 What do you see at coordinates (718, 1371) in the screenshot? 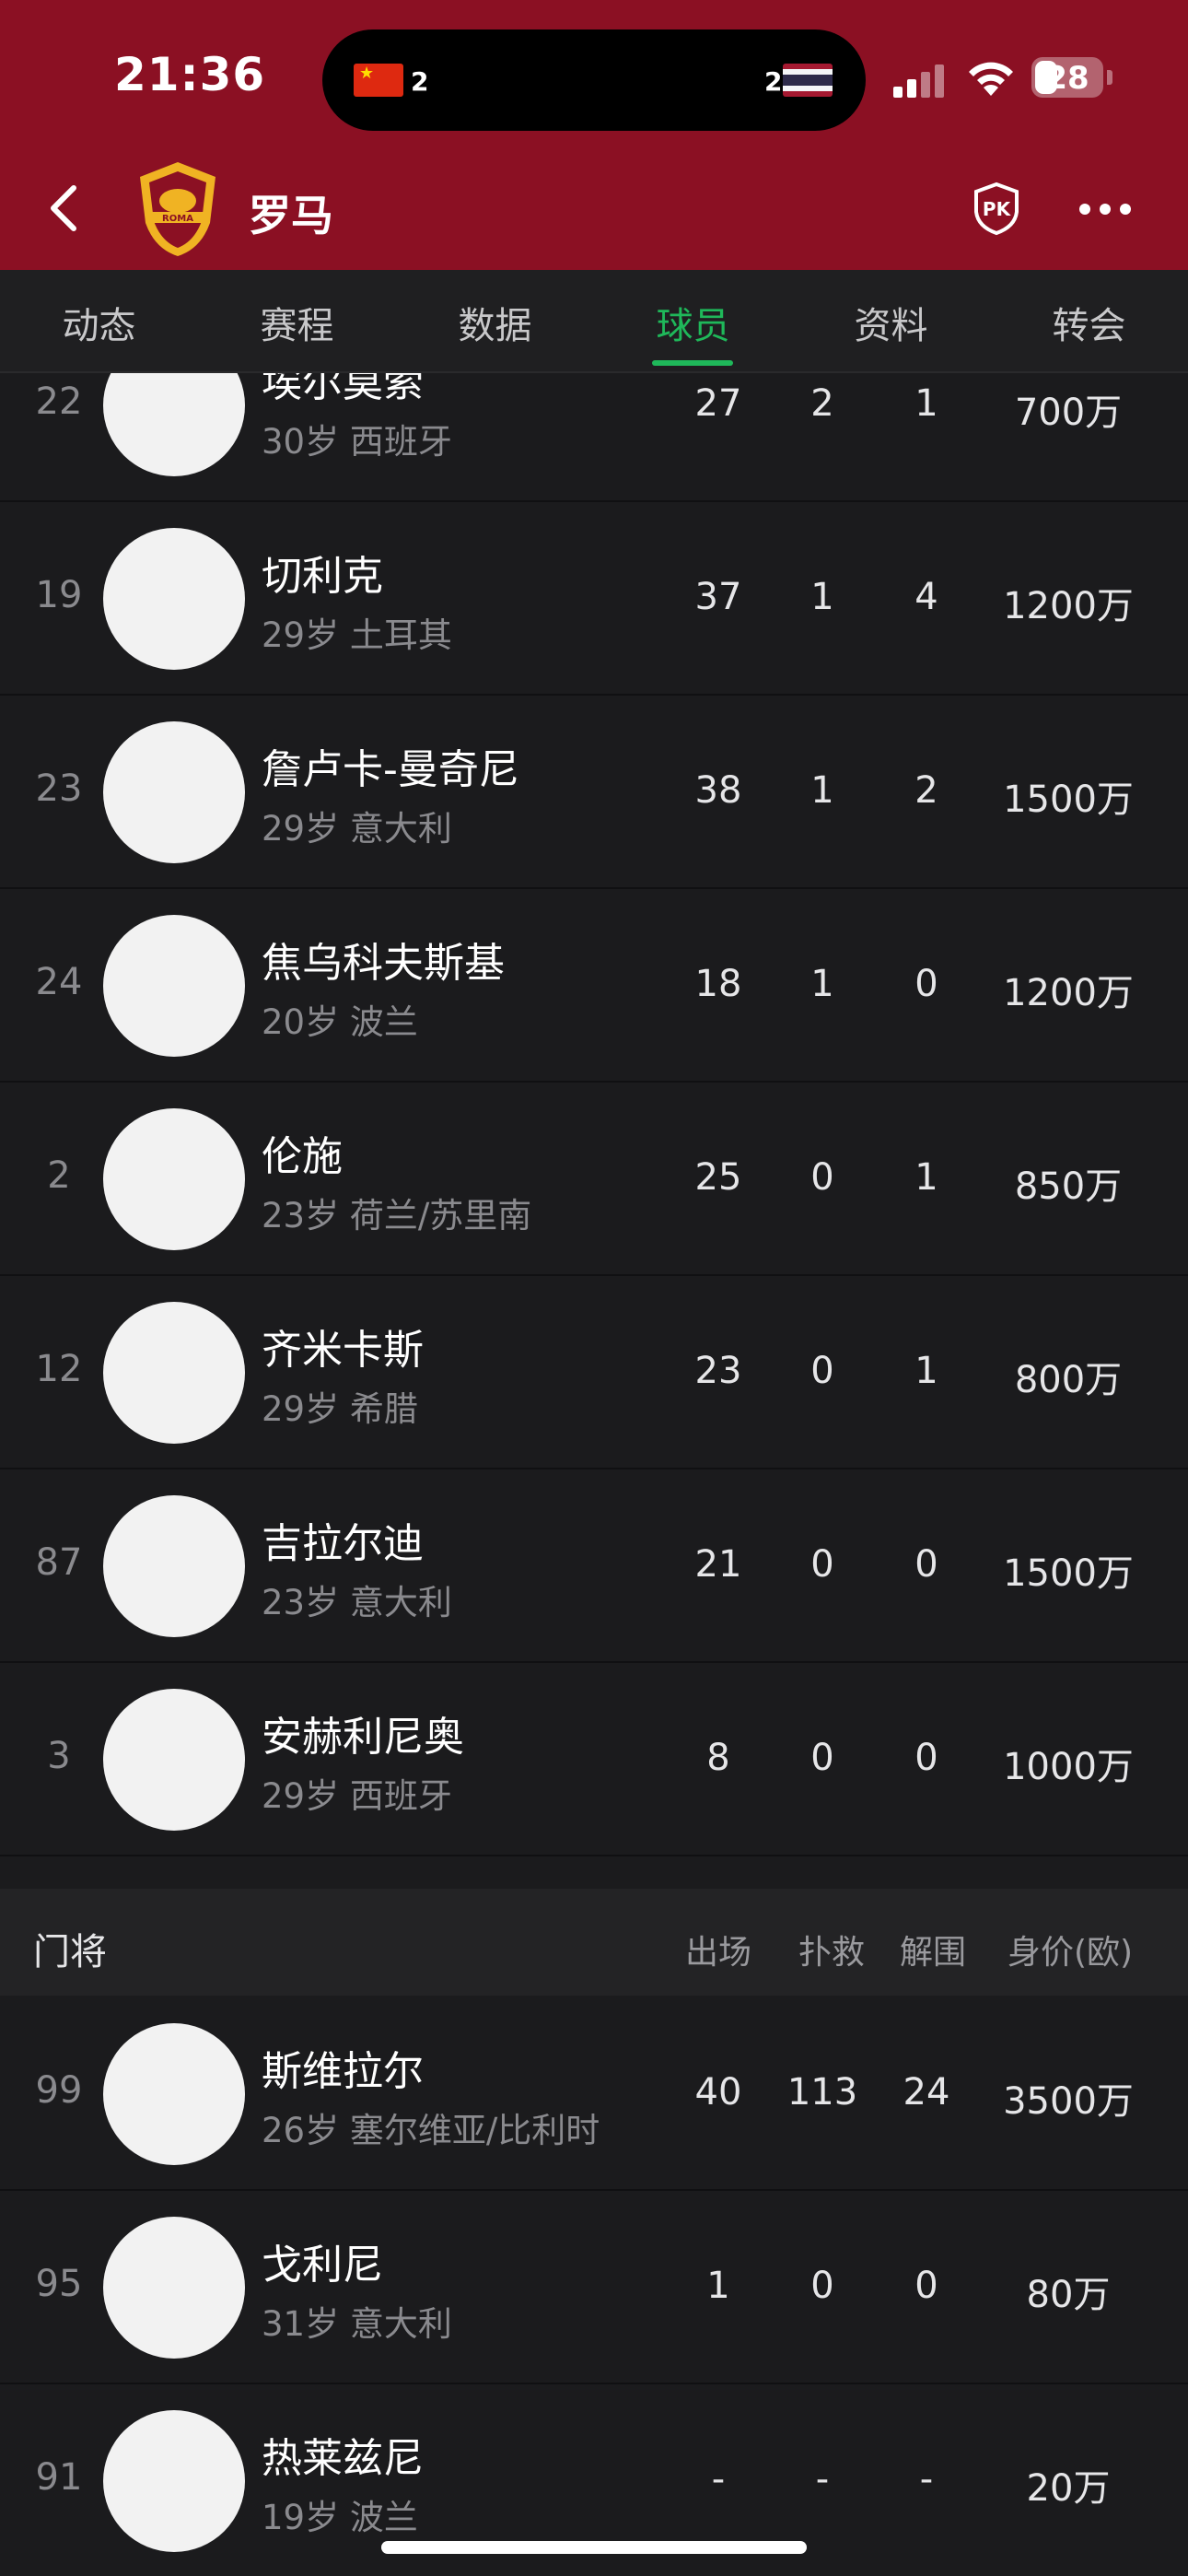
I see `appearances: 23` at bounding box center [718, 1371].